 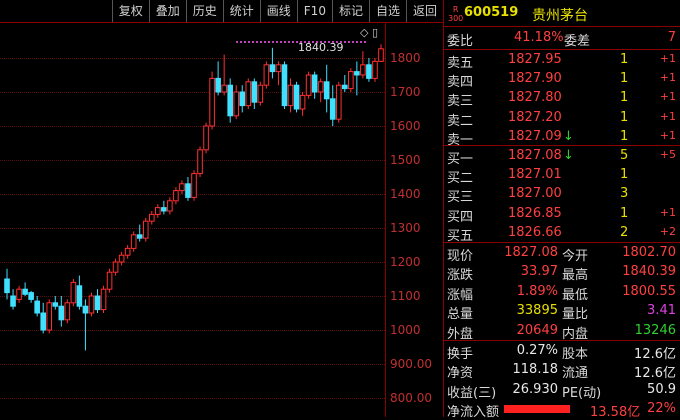 I want to click on toolbar-button-f10: F10, so click(x=314, y=11).